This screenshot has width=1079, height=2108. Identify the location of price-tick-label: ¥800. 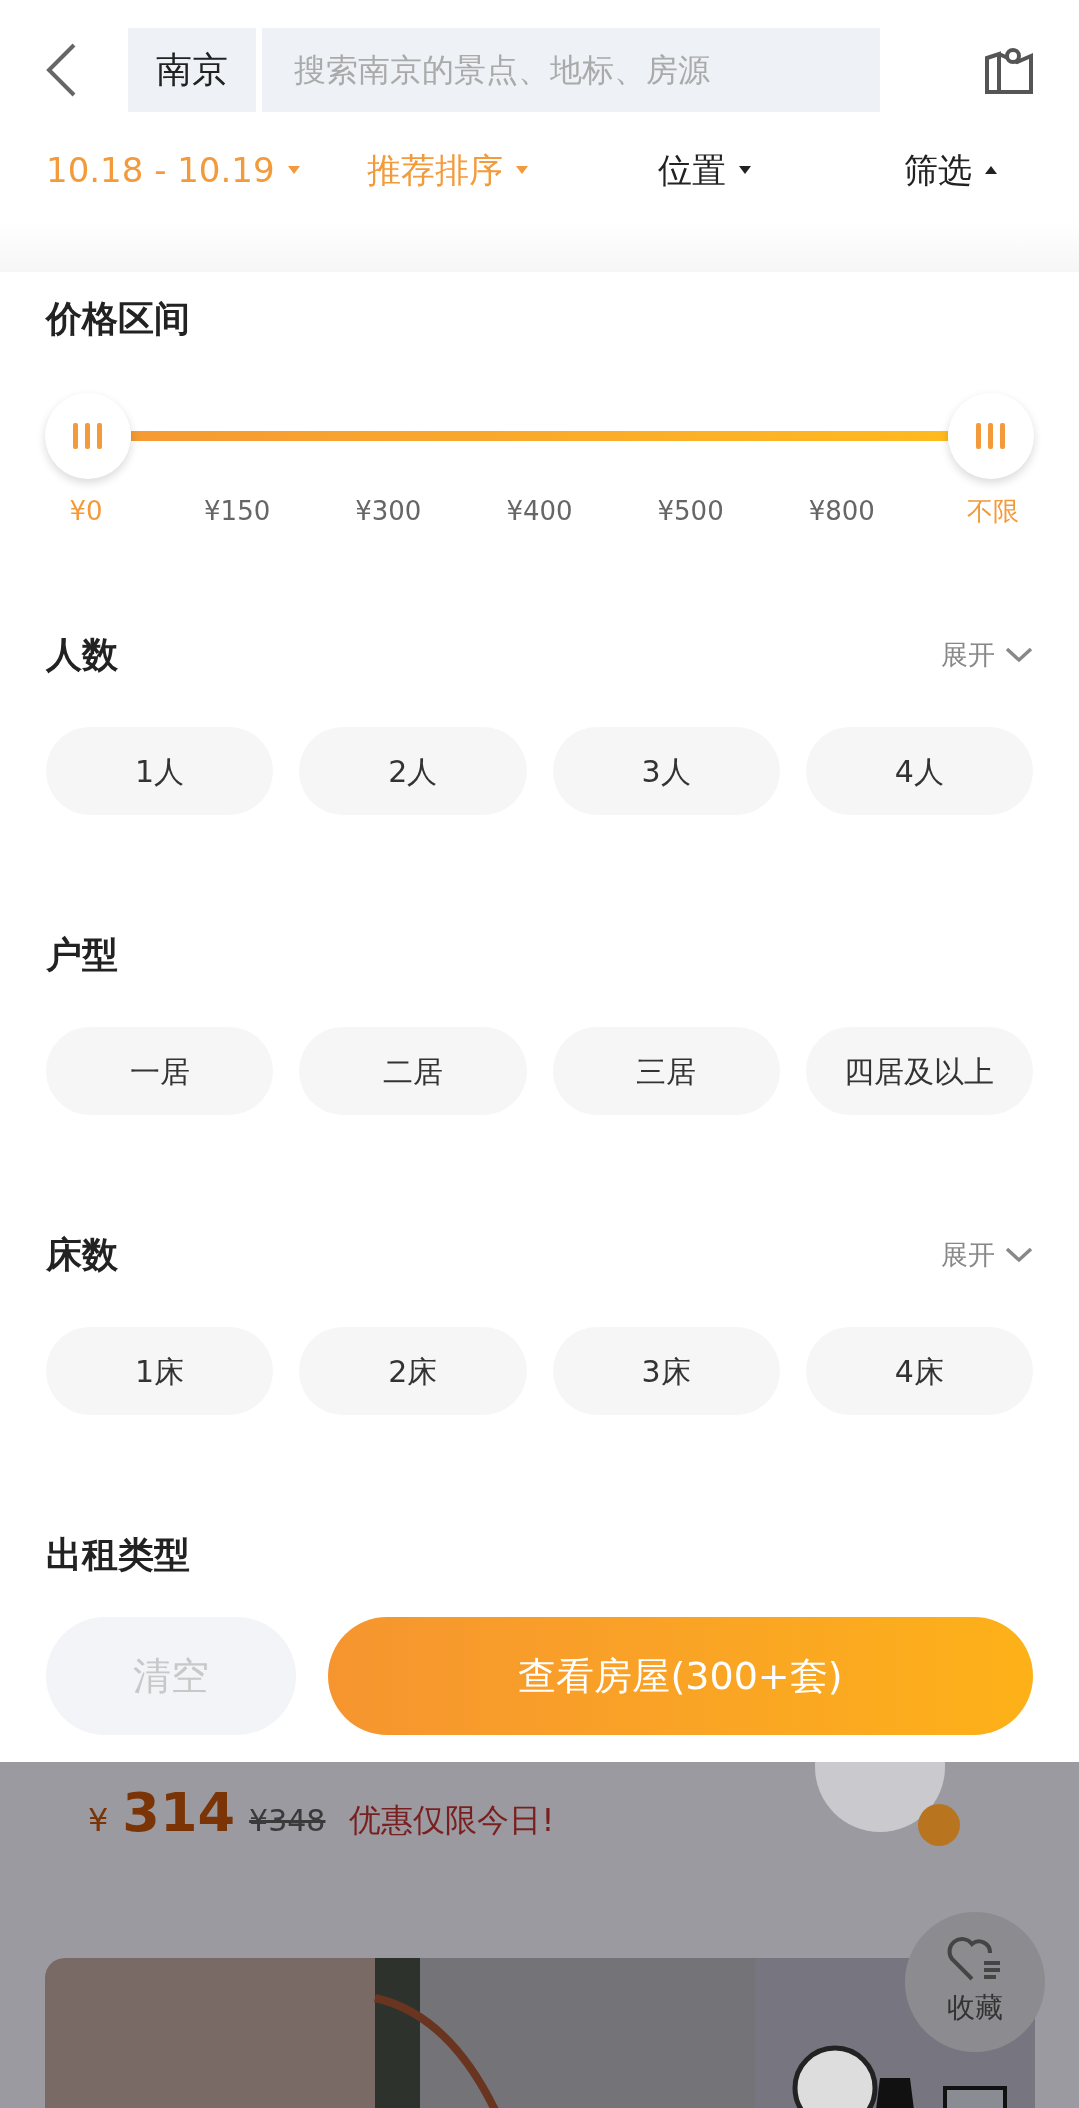
(841, 511).